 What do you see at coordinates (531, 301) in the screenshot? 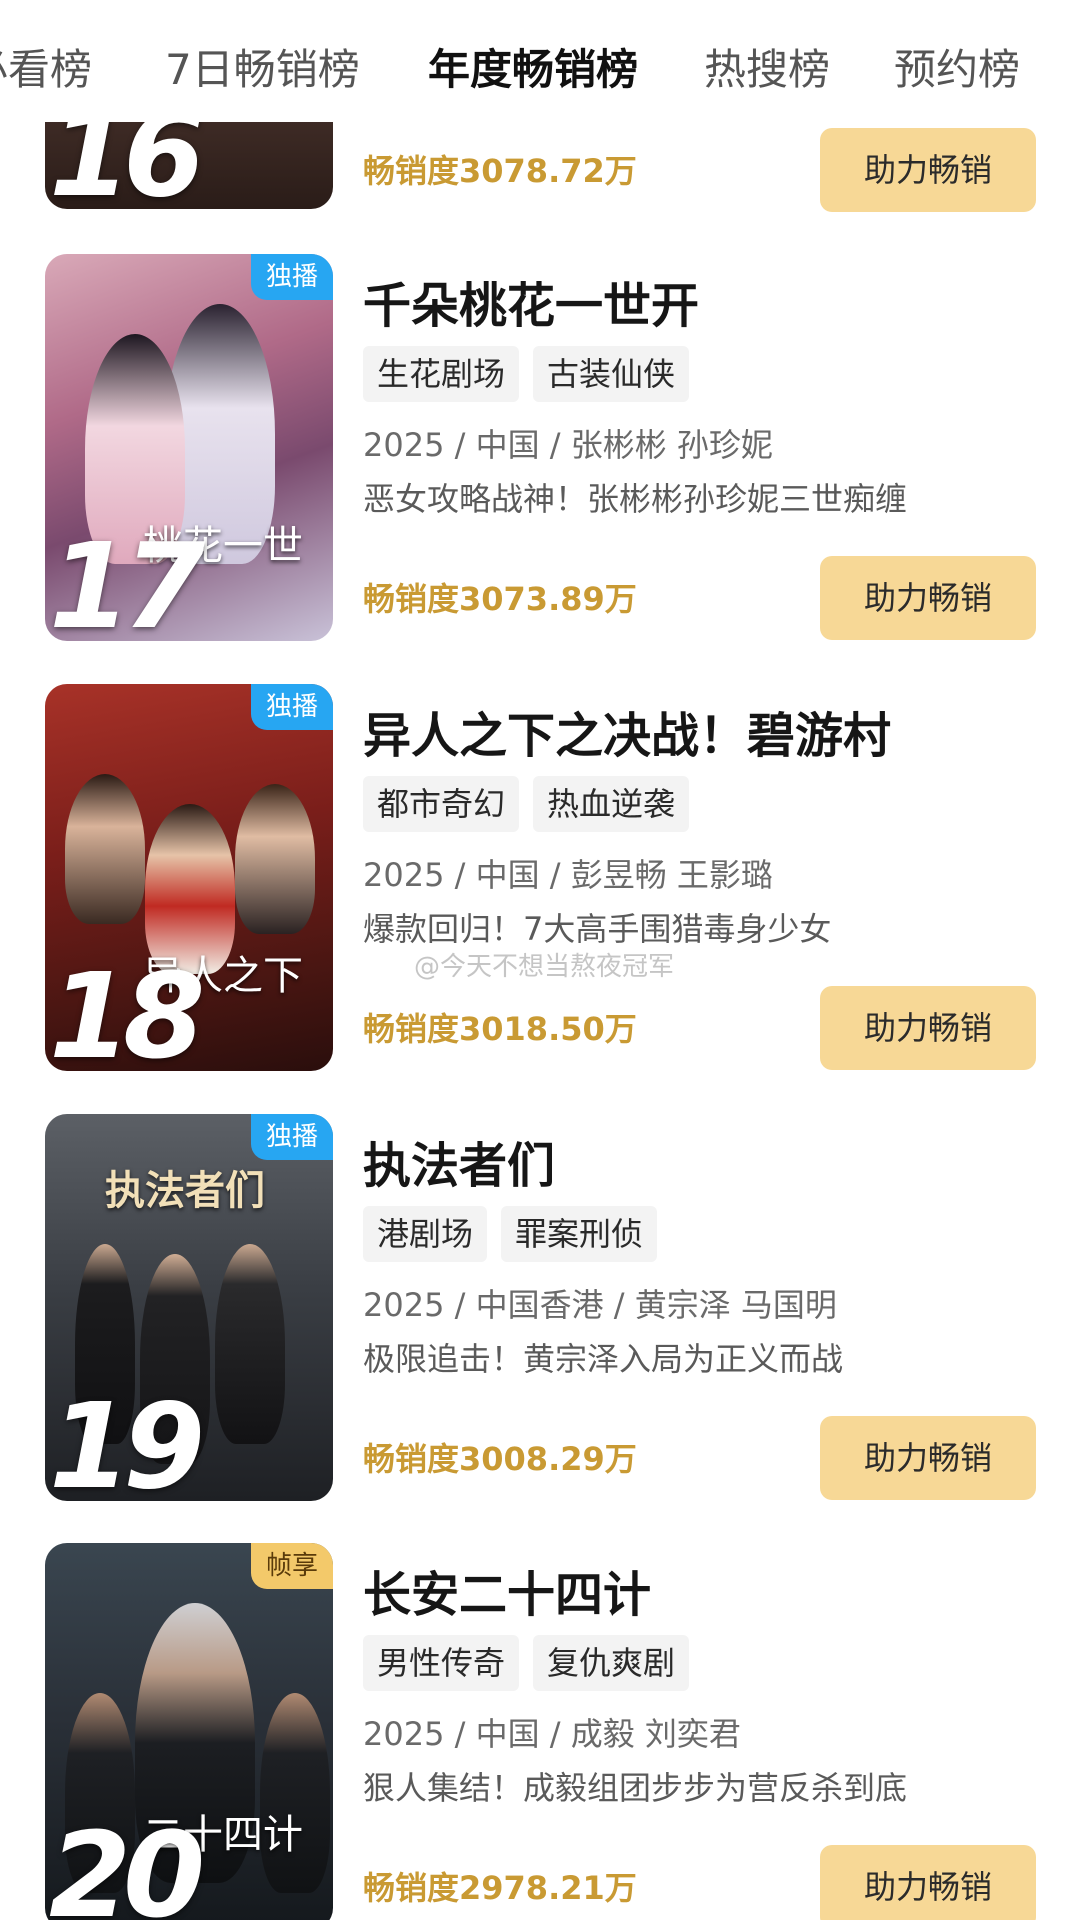
I see `show-title: 千朵桃花一世开` at bounding box center [531, 301].